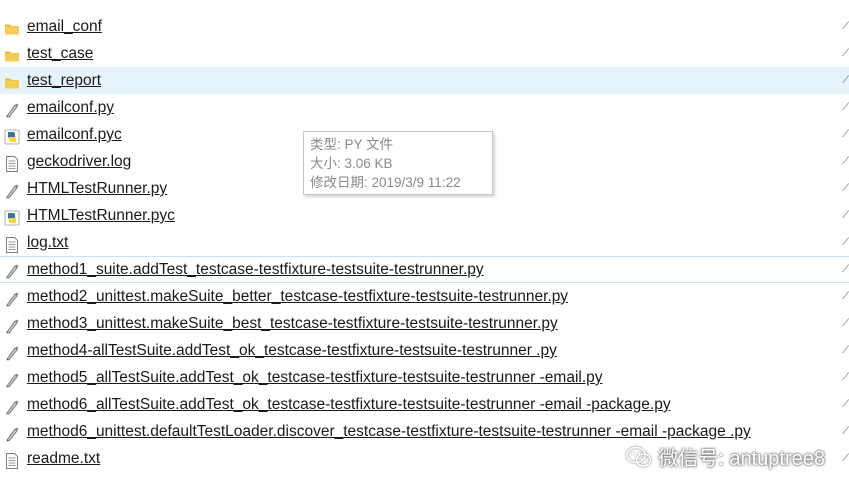 The height and width of the screenshot is (497, 849). Describe the element at coordinates (64, 26) in the screenshot. I see `file-name: email_conf` at that location.